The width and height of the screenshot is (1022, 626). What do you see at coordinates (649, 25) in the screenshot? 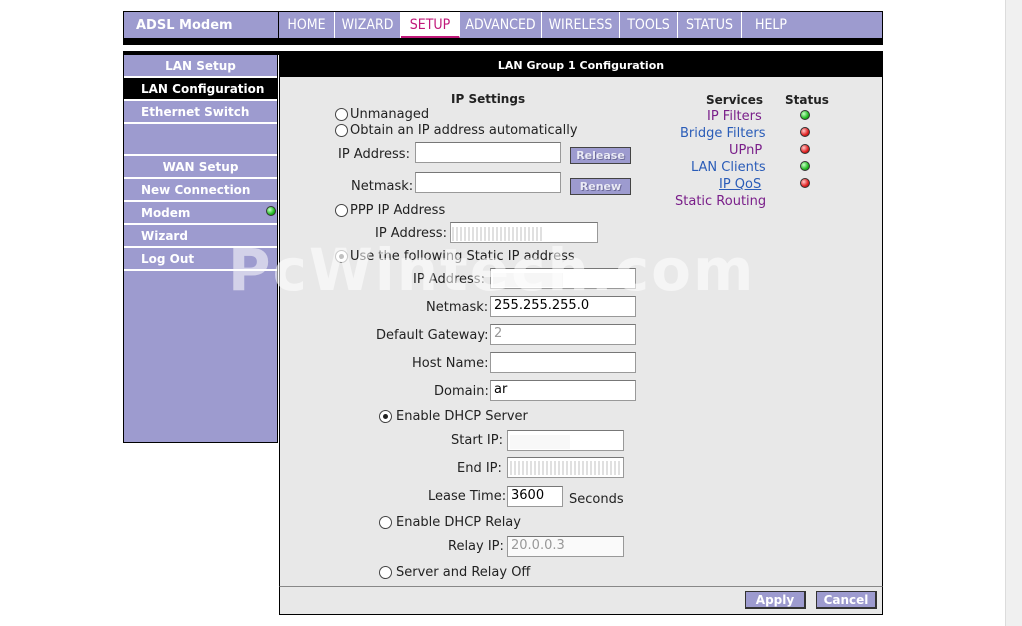
I see `nav-tools: TOOLS` at bounding box center [649, 25].